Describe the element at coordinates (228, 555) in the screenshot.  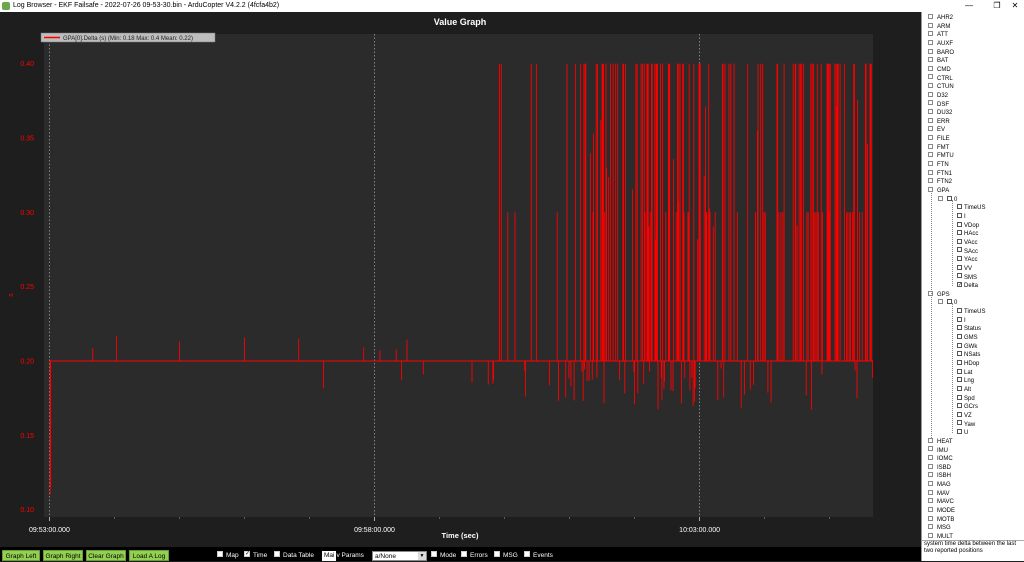
I see `map-checkbox: Map` at that location.